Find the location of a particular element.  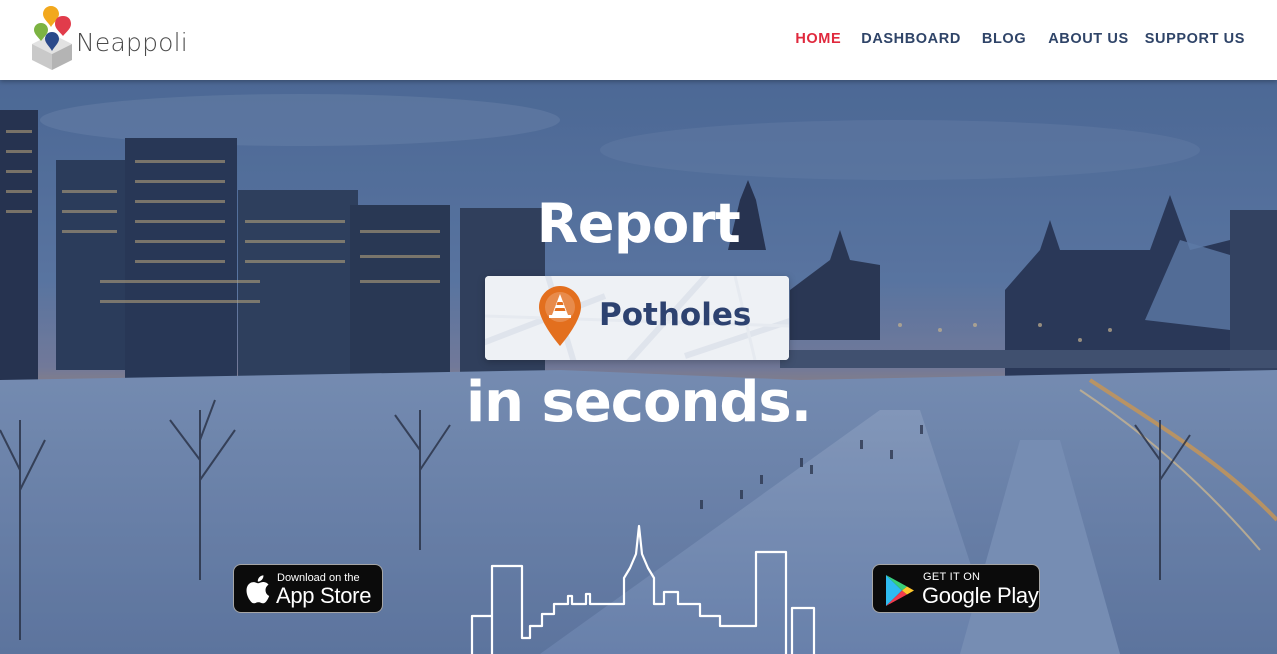

main-nav: HOME DASHBOARD BLOG ABOUT US SUPPORT US is located at coordinates (1020, 39).